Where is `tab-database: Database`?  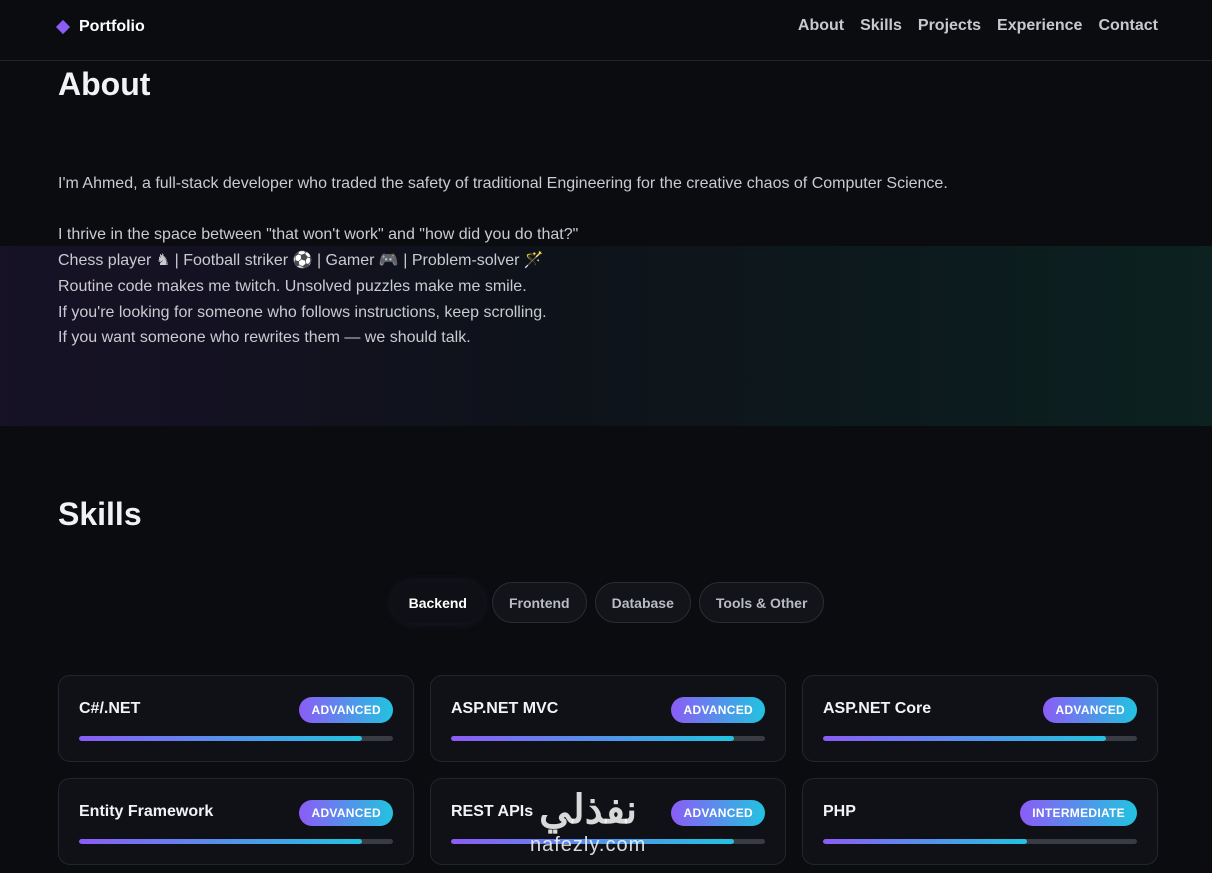 tab-database: Database is located at coordinates (642, 602).